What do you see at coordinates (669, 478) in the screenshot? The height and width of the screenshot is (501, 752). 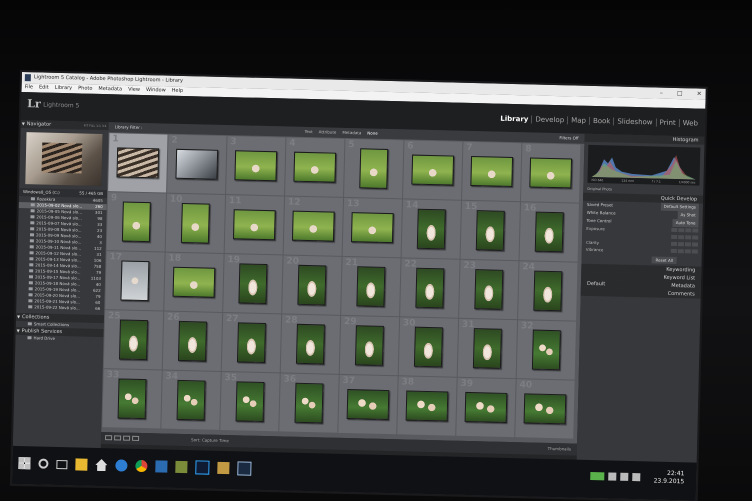 I see `taskbar-clock: 22:41 23.9.2015` at bounding box center [669, 478].